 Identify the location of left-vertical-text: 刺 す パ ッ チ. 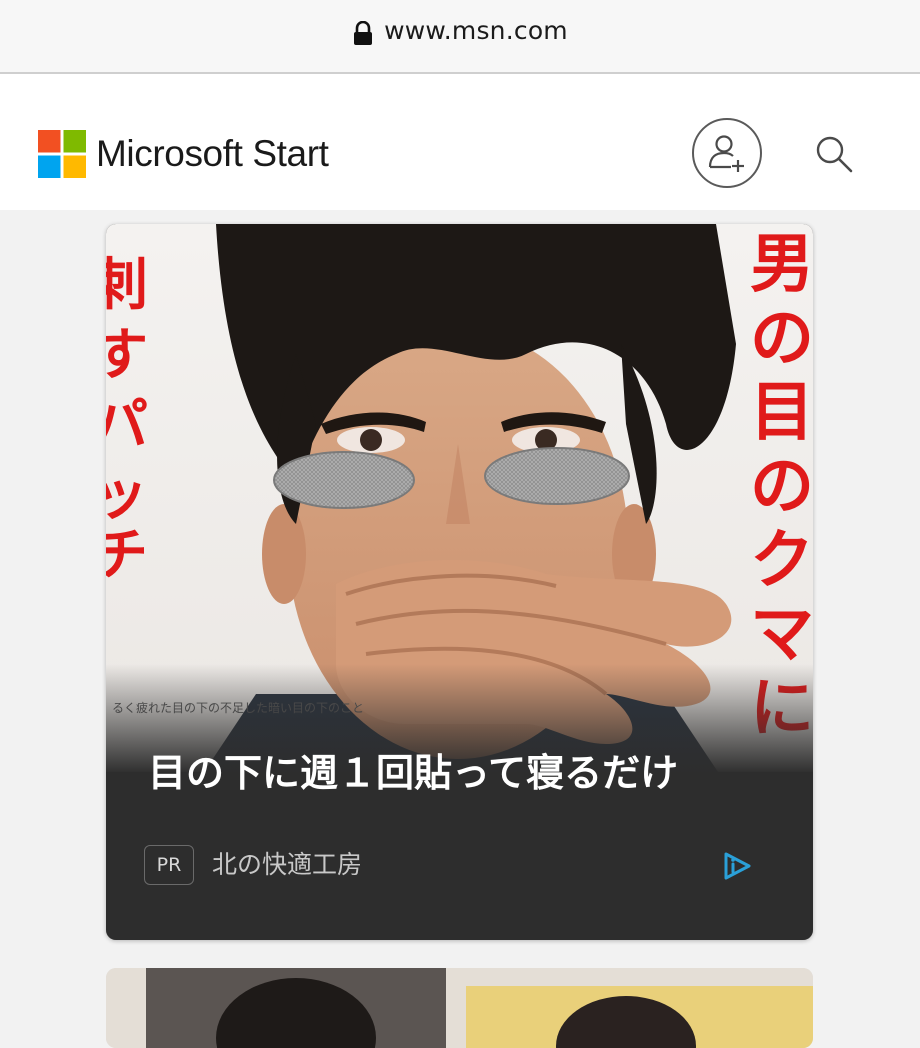
(127, 420).